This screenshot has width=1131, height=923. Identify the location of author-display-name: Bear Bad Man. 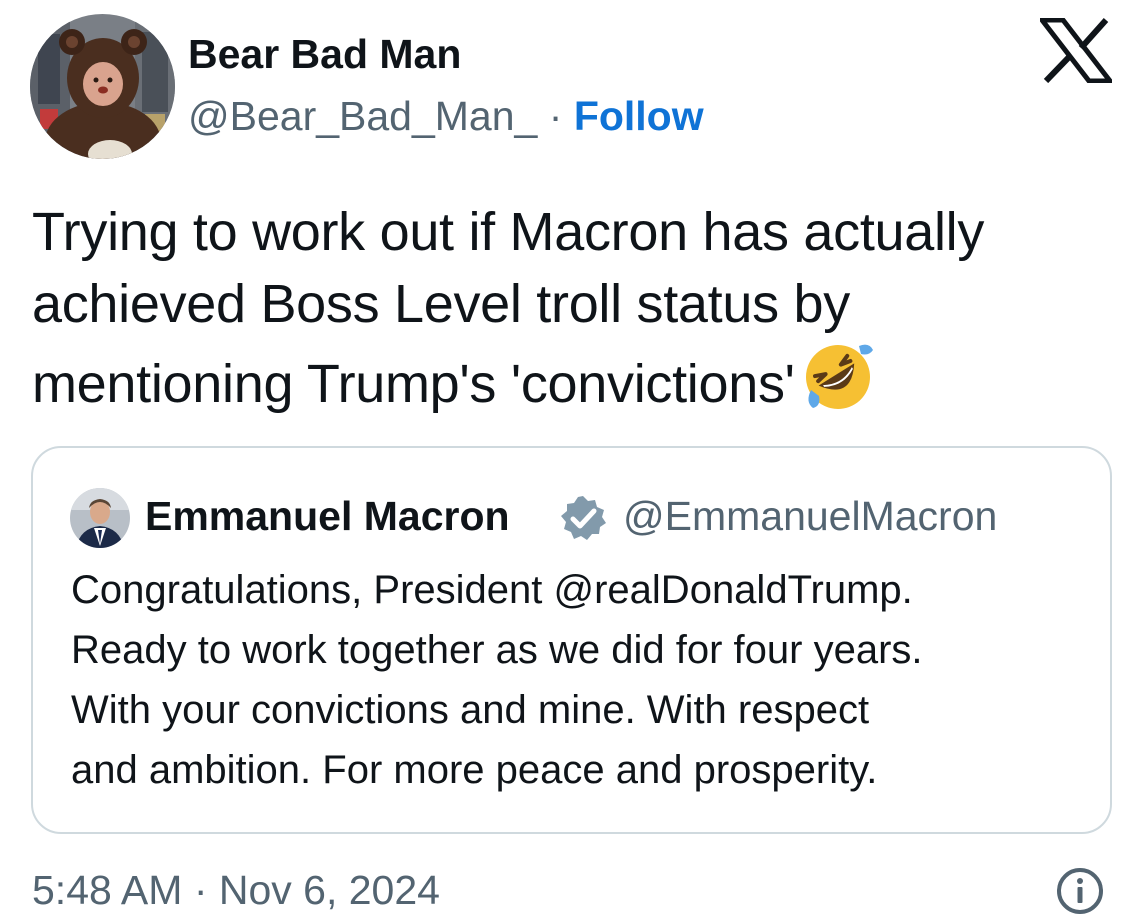
(324, 54).